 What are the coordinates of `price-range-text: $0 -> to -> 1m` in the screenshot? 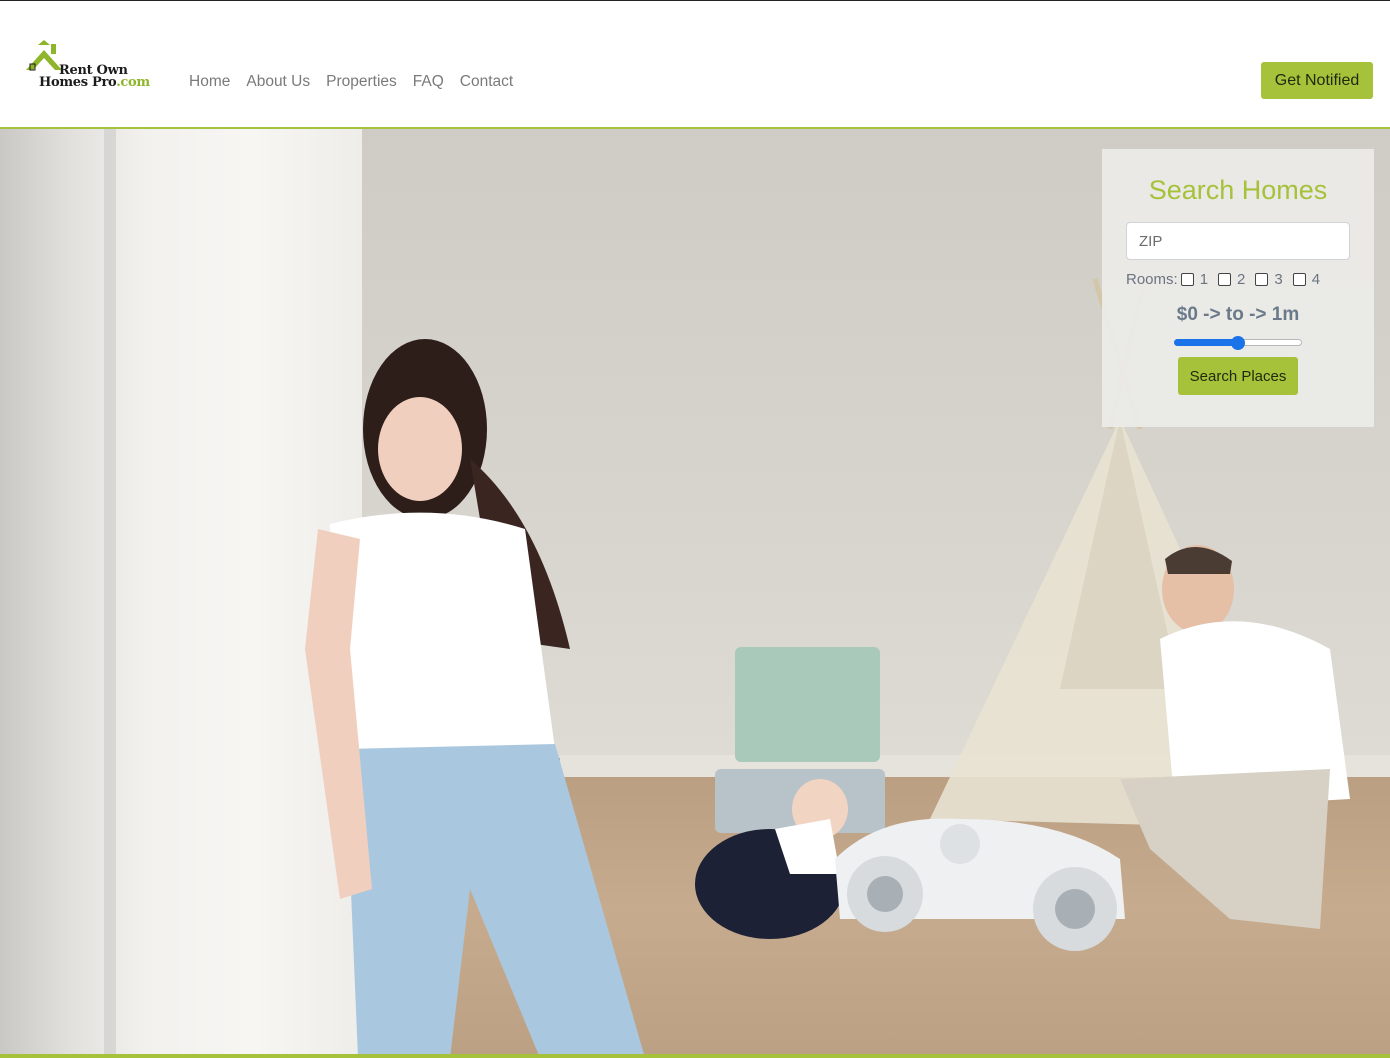 It's located at (1238, 314).